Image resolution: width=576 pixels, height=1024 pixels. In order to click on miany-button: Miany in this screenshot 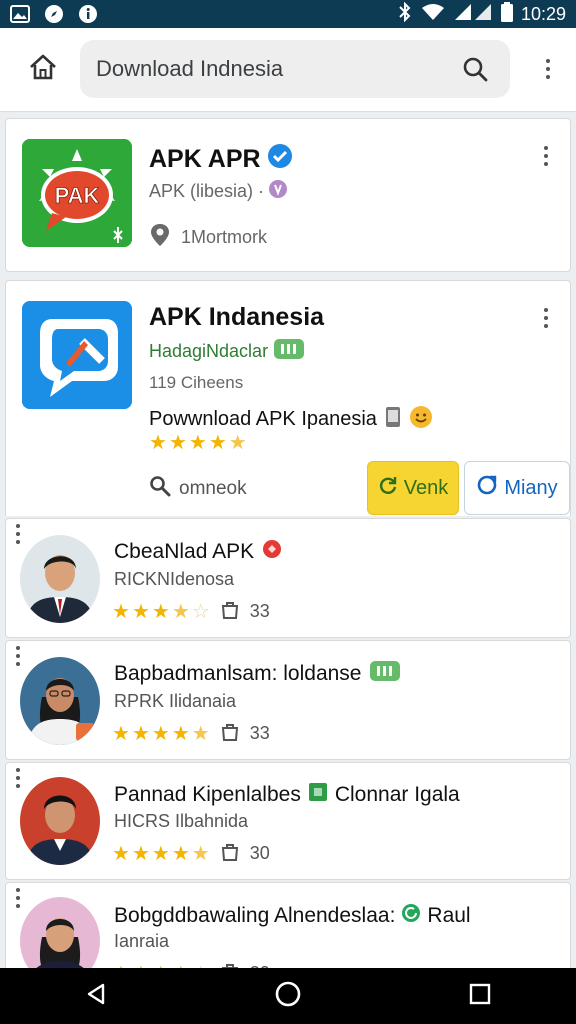, I will do `click(517, 488)`.